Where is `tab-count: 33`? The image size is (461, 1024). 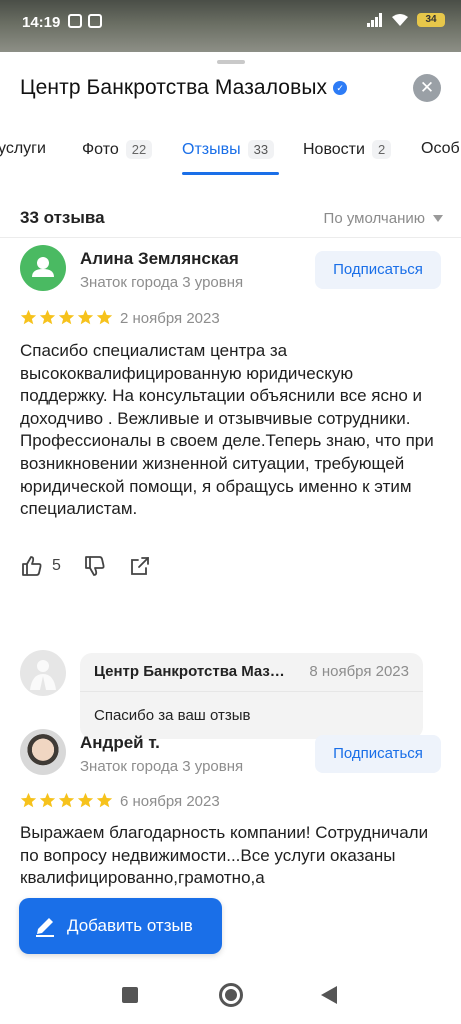
tab-count: 33 is located at coordinates (261, 149).